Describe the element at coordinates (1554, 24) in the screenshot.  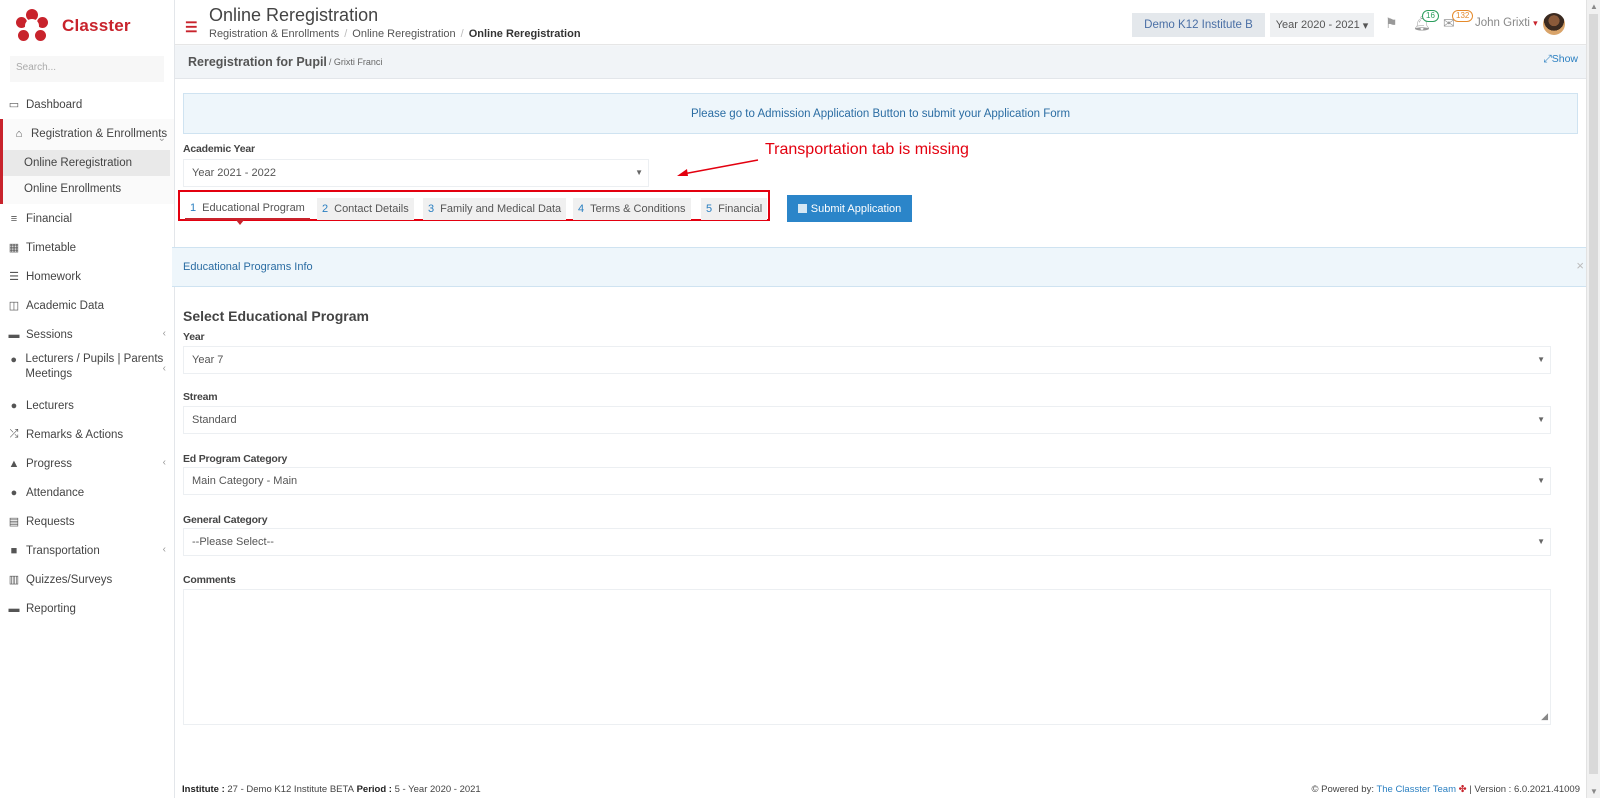
I see `avatar` at that location.